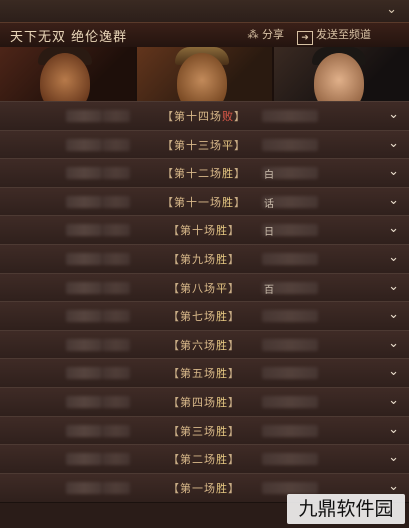 The height and width of the screenshot is (528, 409). Describe the element at coordinates (269, 233) in the screenshot. I see `opponent-name: 日` at that location.